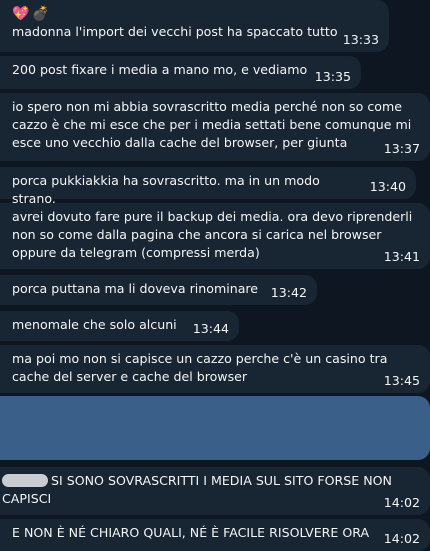 Image resolution: width=430 pixels, height=551 pixels. Describe the element at coordinates (360, 39) in the screenshot. I see `message-time: 13:33` at that location.